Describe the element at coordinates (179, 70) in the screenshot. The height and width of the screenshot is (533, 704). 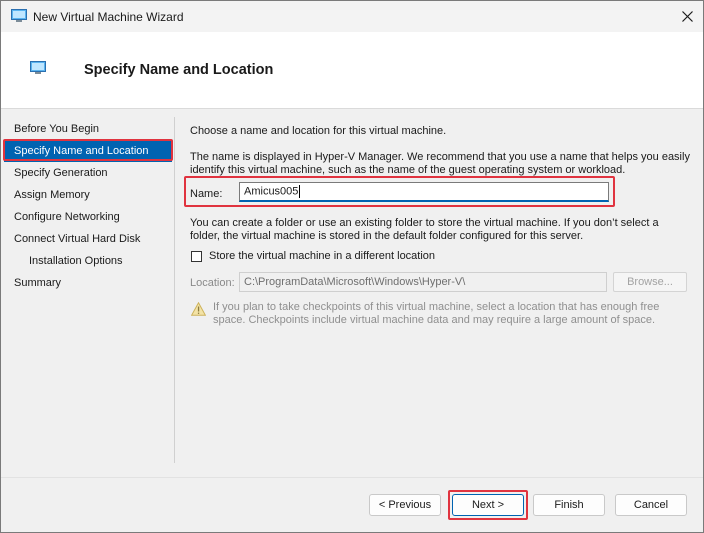
I see `page-title: Specify Name and Location` at that location.